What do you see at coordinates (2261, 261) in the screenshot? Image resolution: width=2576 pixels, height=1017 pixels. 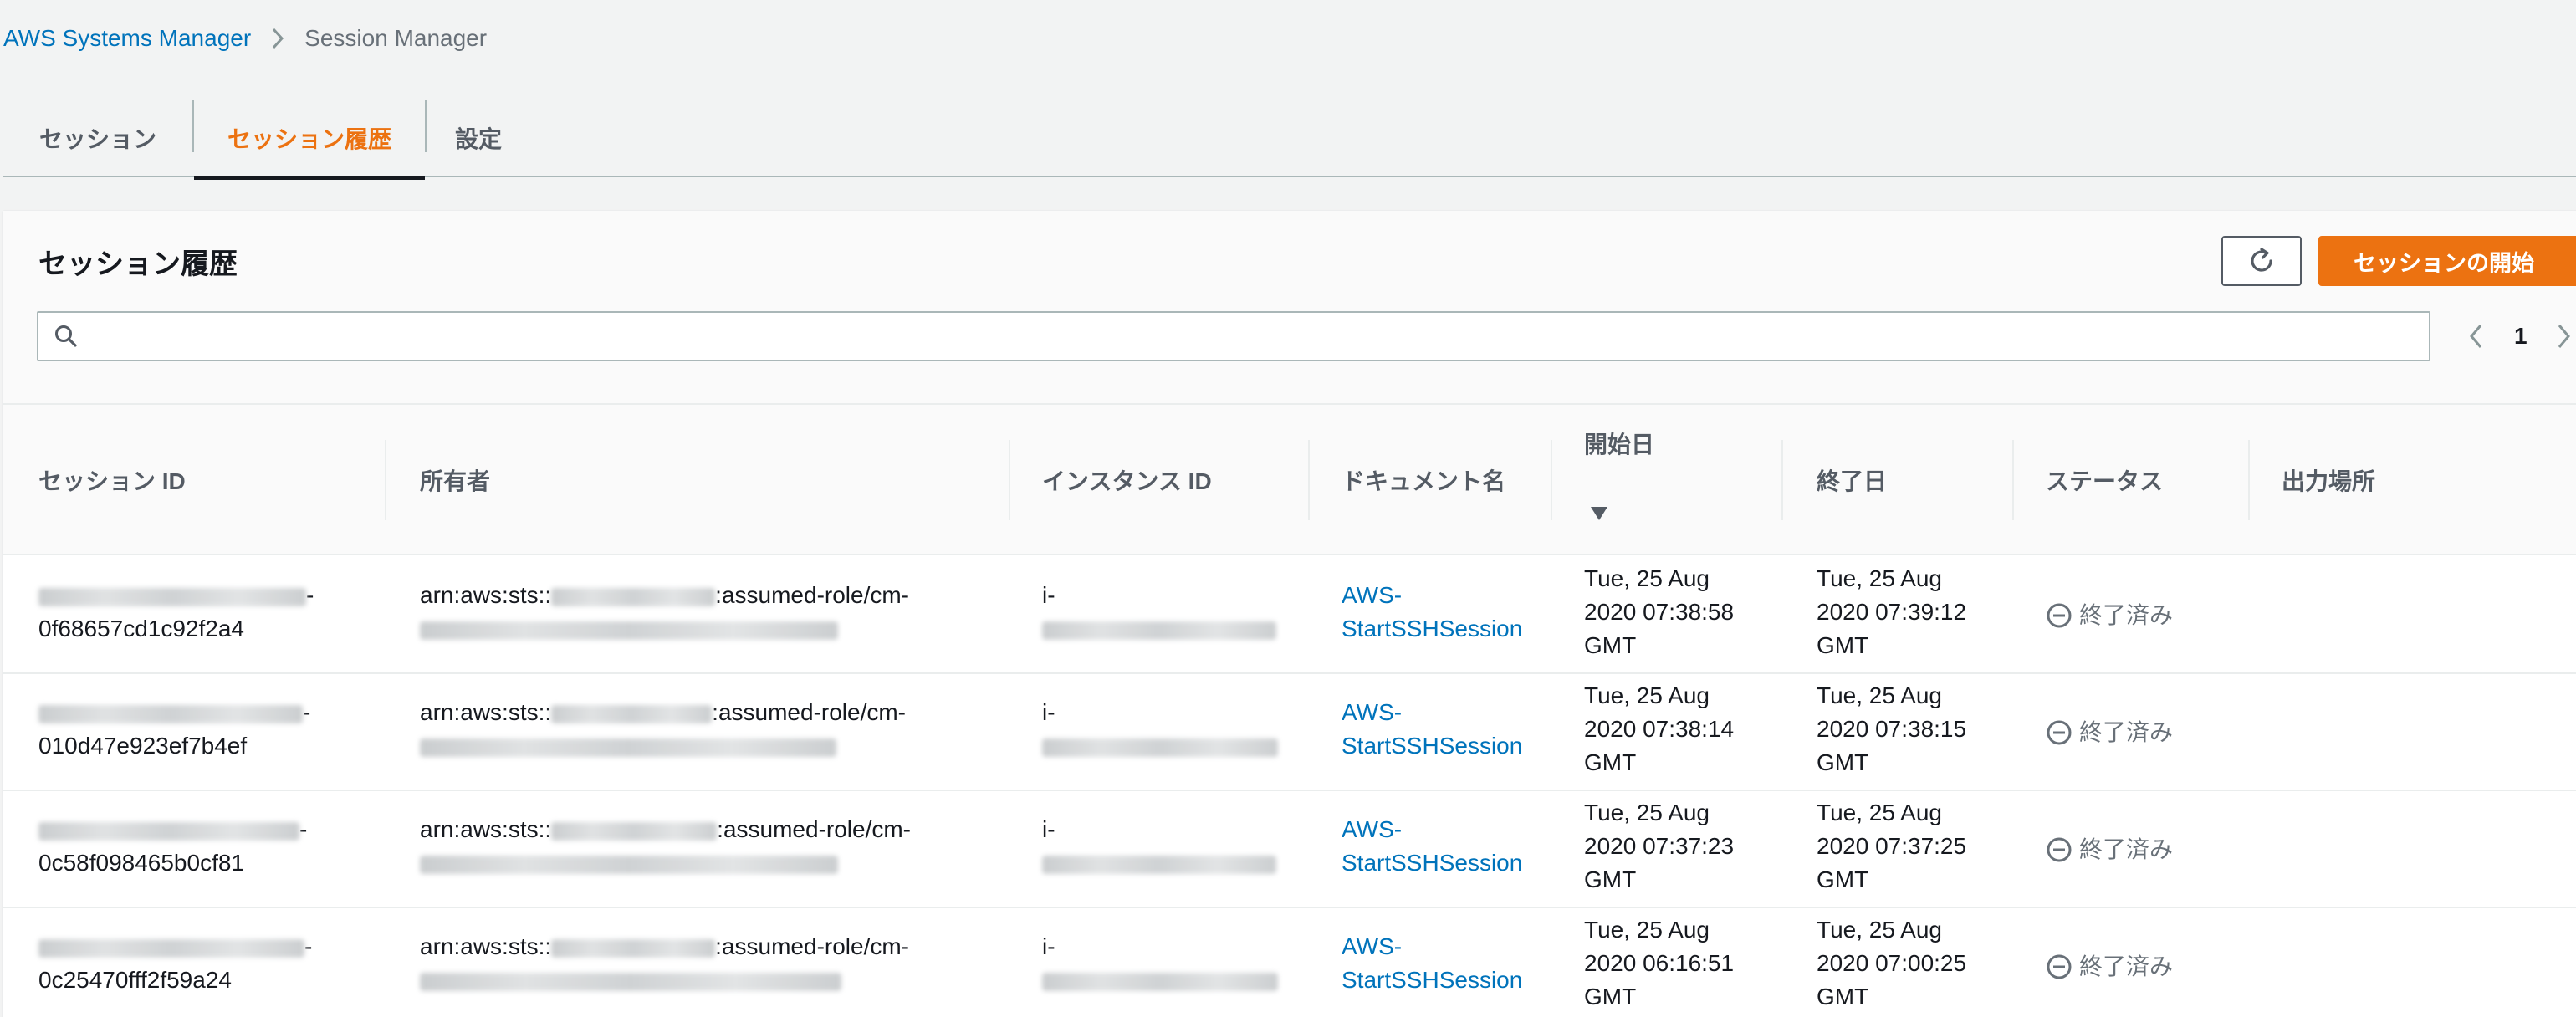 I see `refresh-button` at bounding box center [2261, 261].